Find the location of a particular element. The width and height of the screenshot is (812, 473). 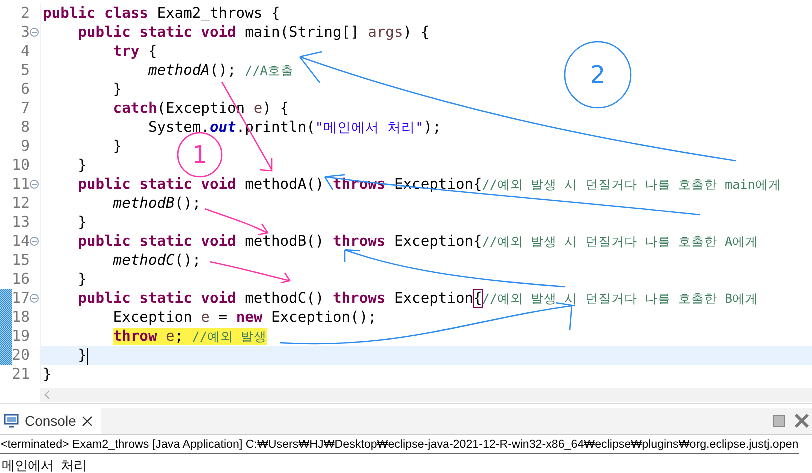

line-number: 4 is located at coordinates (25, 51).